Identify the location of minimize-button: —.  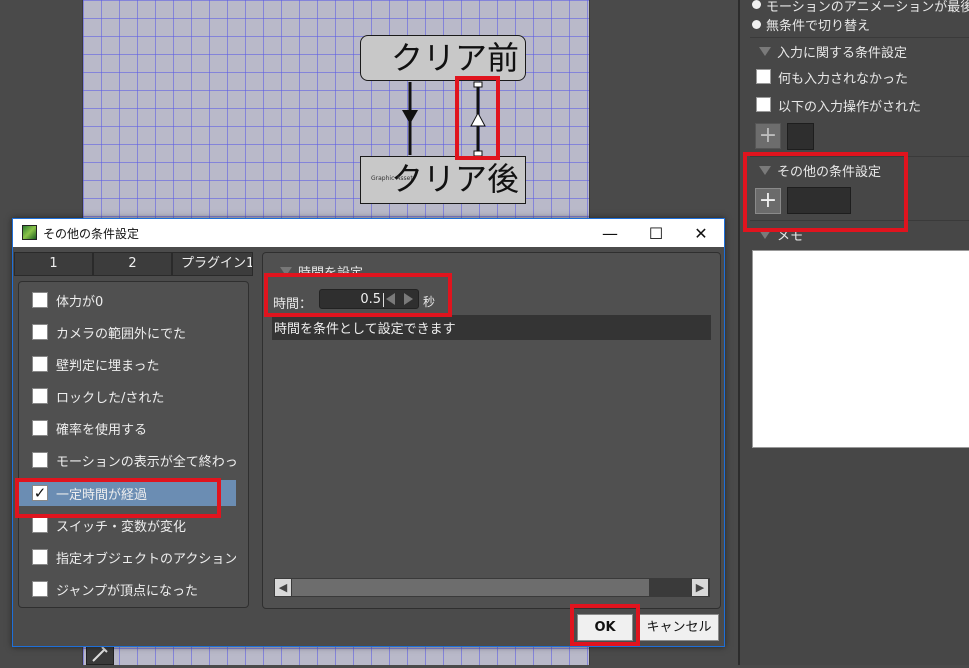
(610, 233).